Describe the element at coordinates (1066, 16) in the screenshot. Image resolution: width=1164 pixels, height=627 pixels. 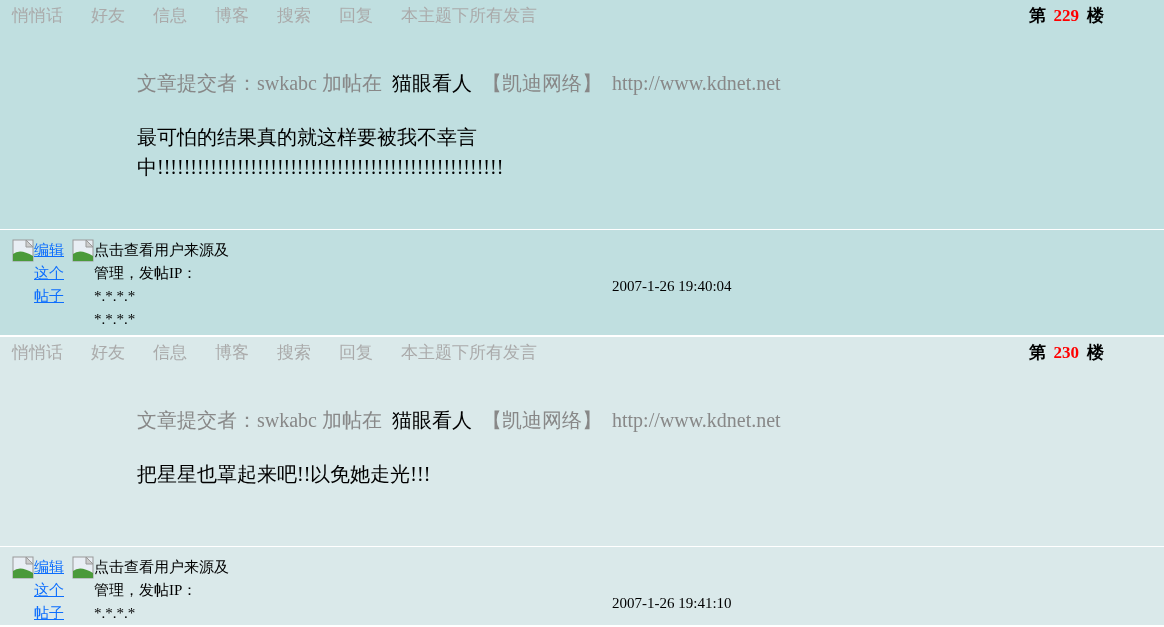
I see `floor-number: 229` at that location.